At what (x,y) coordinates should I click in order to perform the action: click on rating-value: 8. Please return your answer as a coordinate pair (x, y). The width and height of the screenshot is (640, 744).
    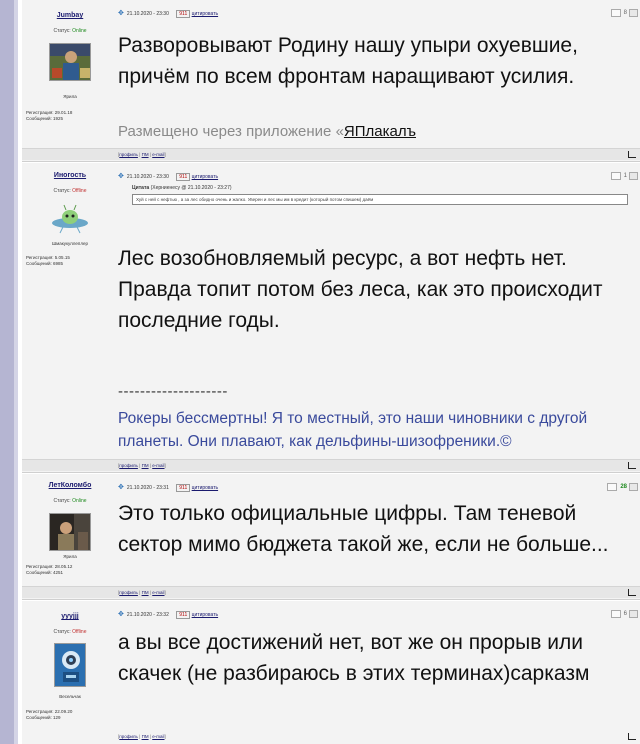
    Looking at the image, I should click on (625, 13).